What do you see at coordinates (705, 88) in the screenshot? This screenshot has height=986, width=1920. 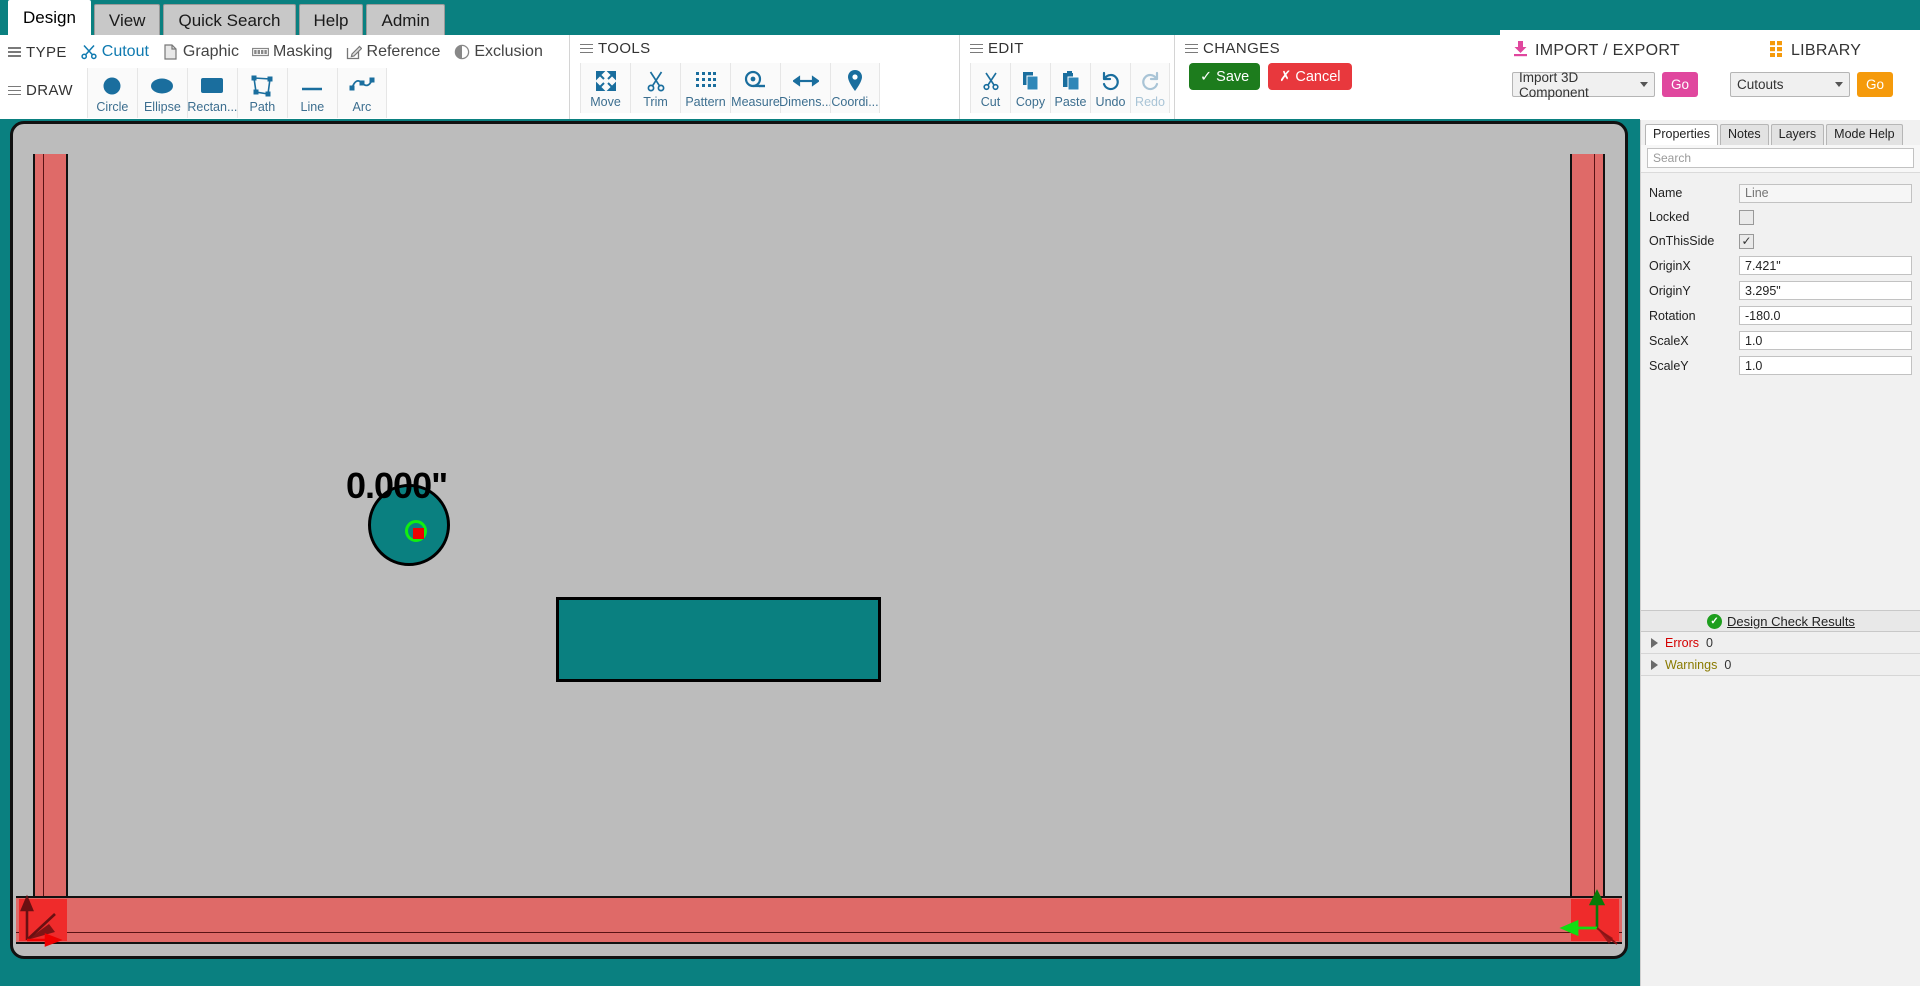 I see `tools-button-pattern: Pattern` at bounding box center [705, 88].